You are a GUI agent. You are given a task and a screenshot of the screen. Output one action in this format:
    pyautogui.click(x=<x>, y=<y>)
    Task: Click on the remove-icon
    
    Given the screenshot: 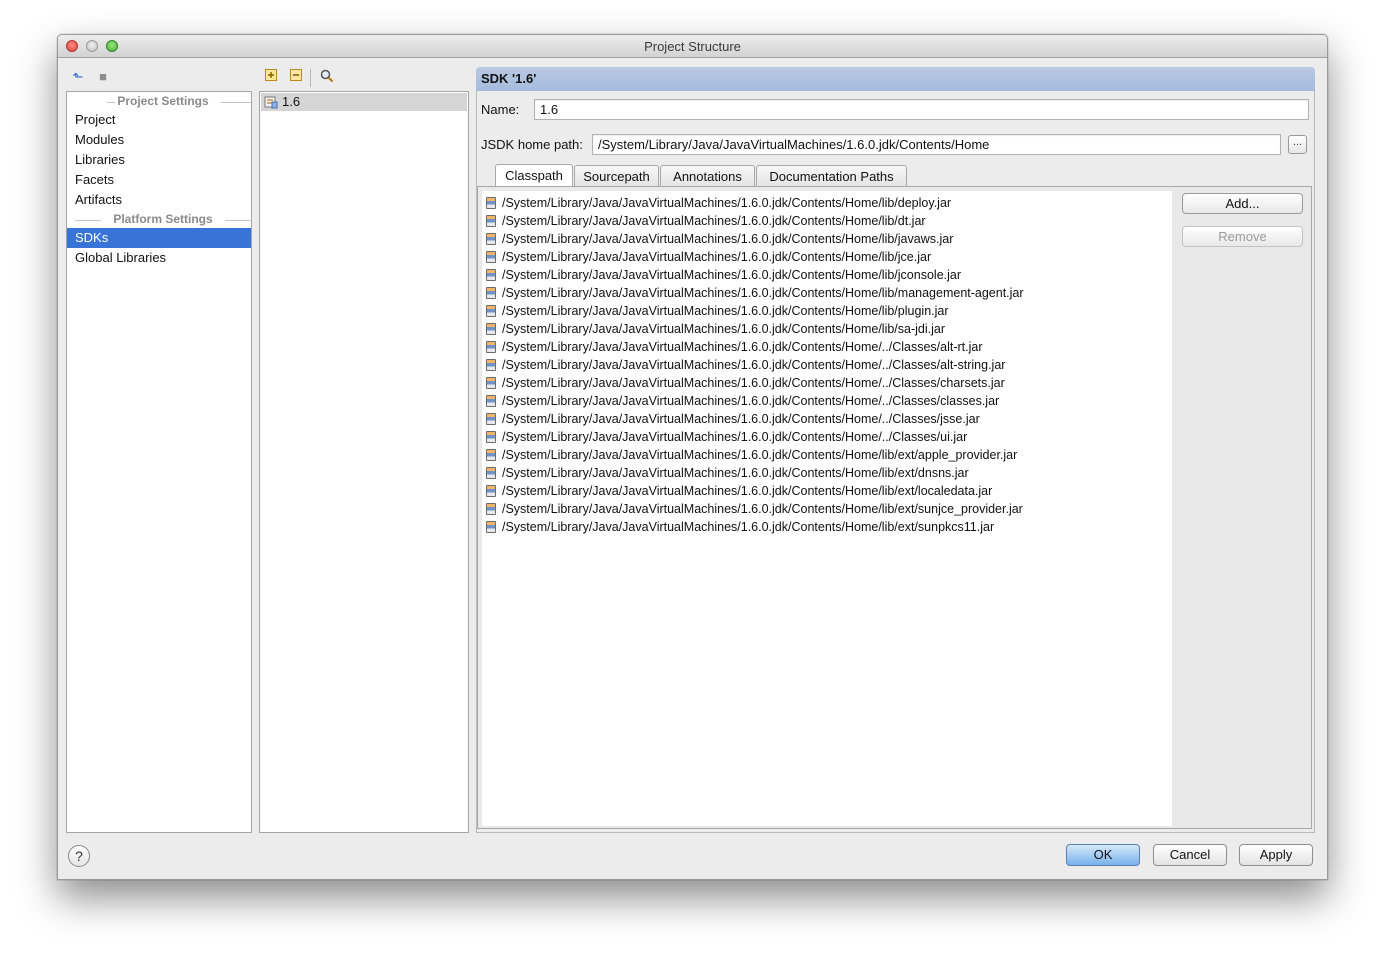 What is the action you would take?
    pyautogui.click(x=296, y=77)
    